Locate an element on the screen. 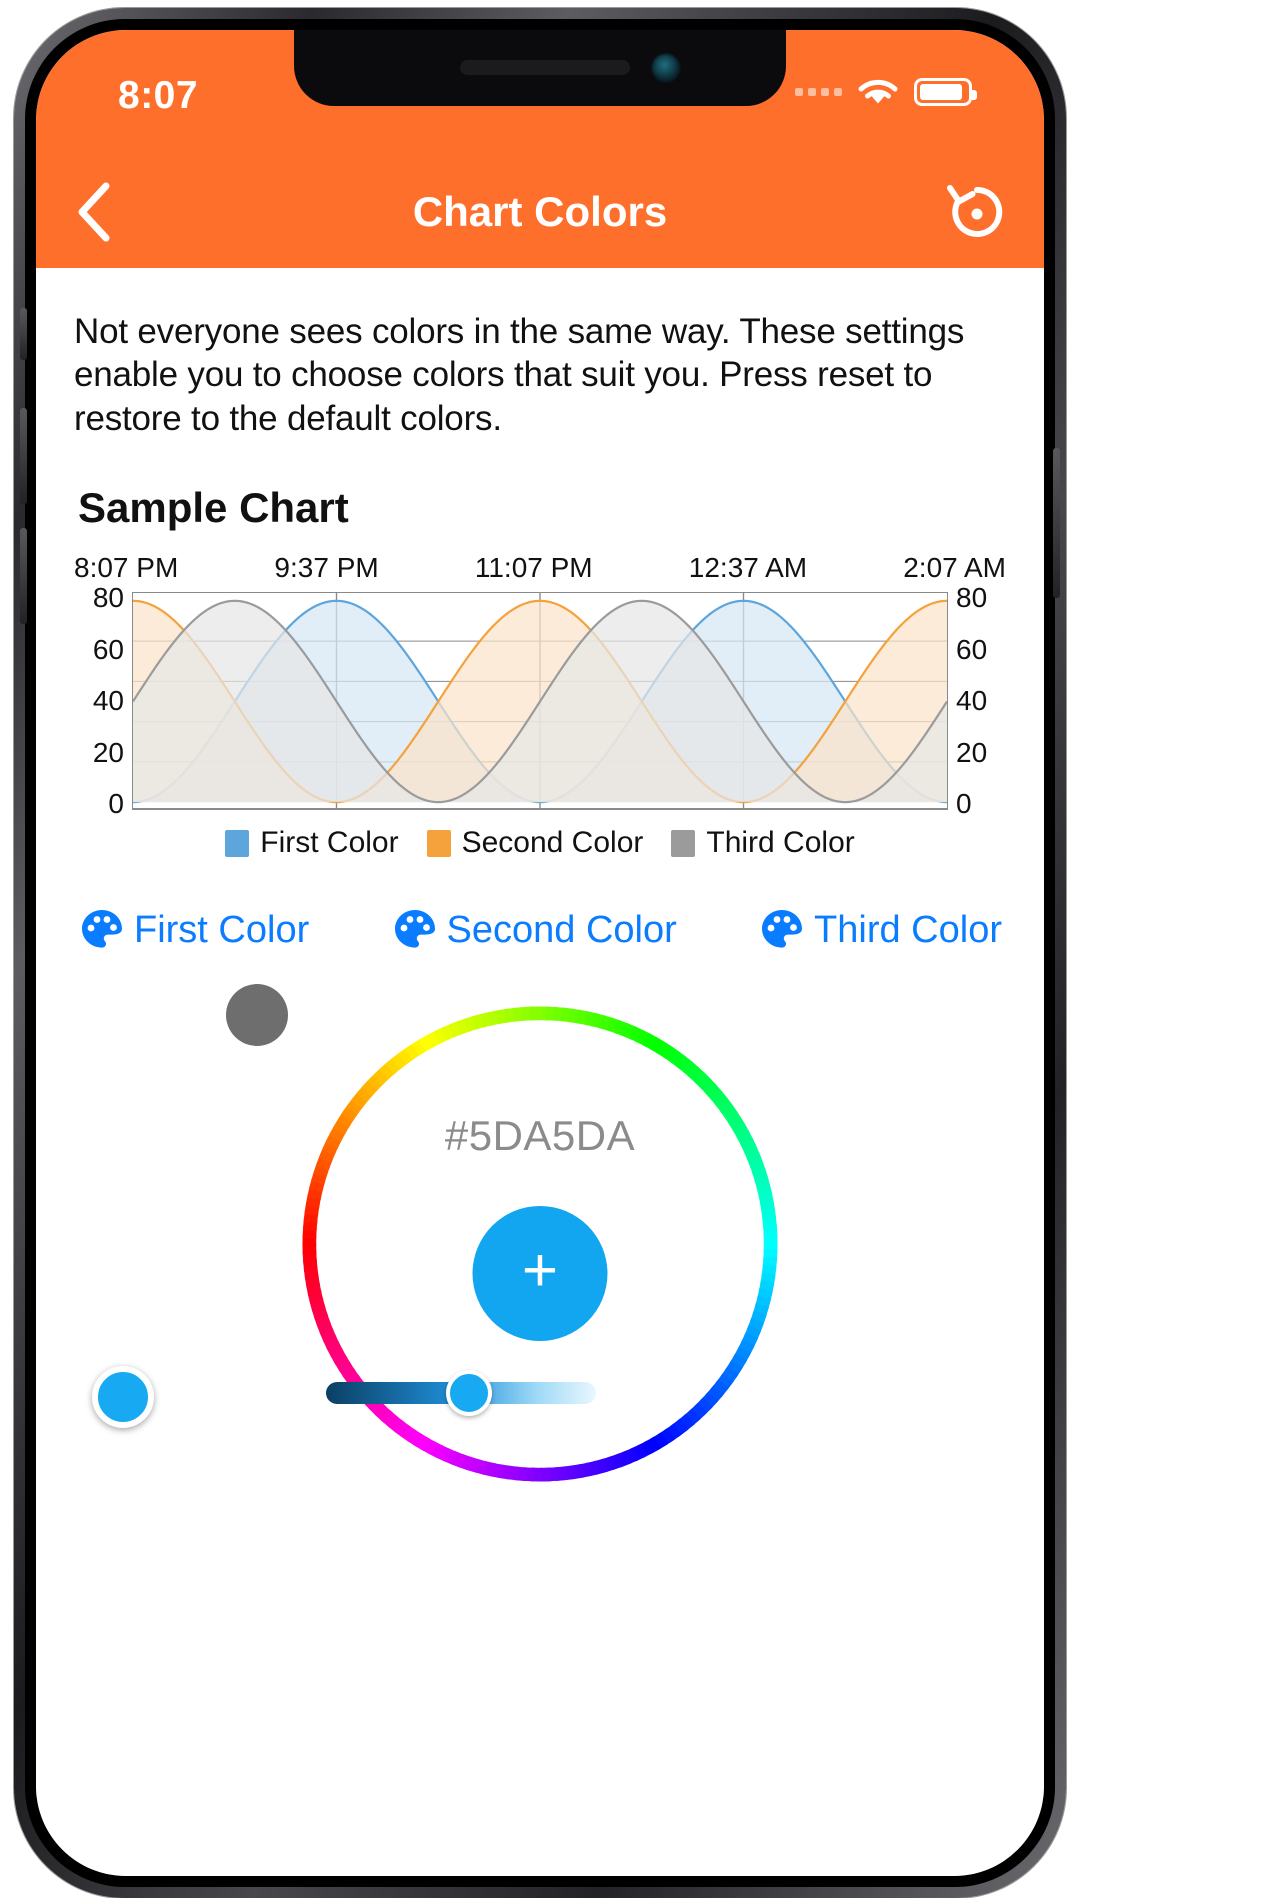  wifi-icon is located at coordinates (878, 91).